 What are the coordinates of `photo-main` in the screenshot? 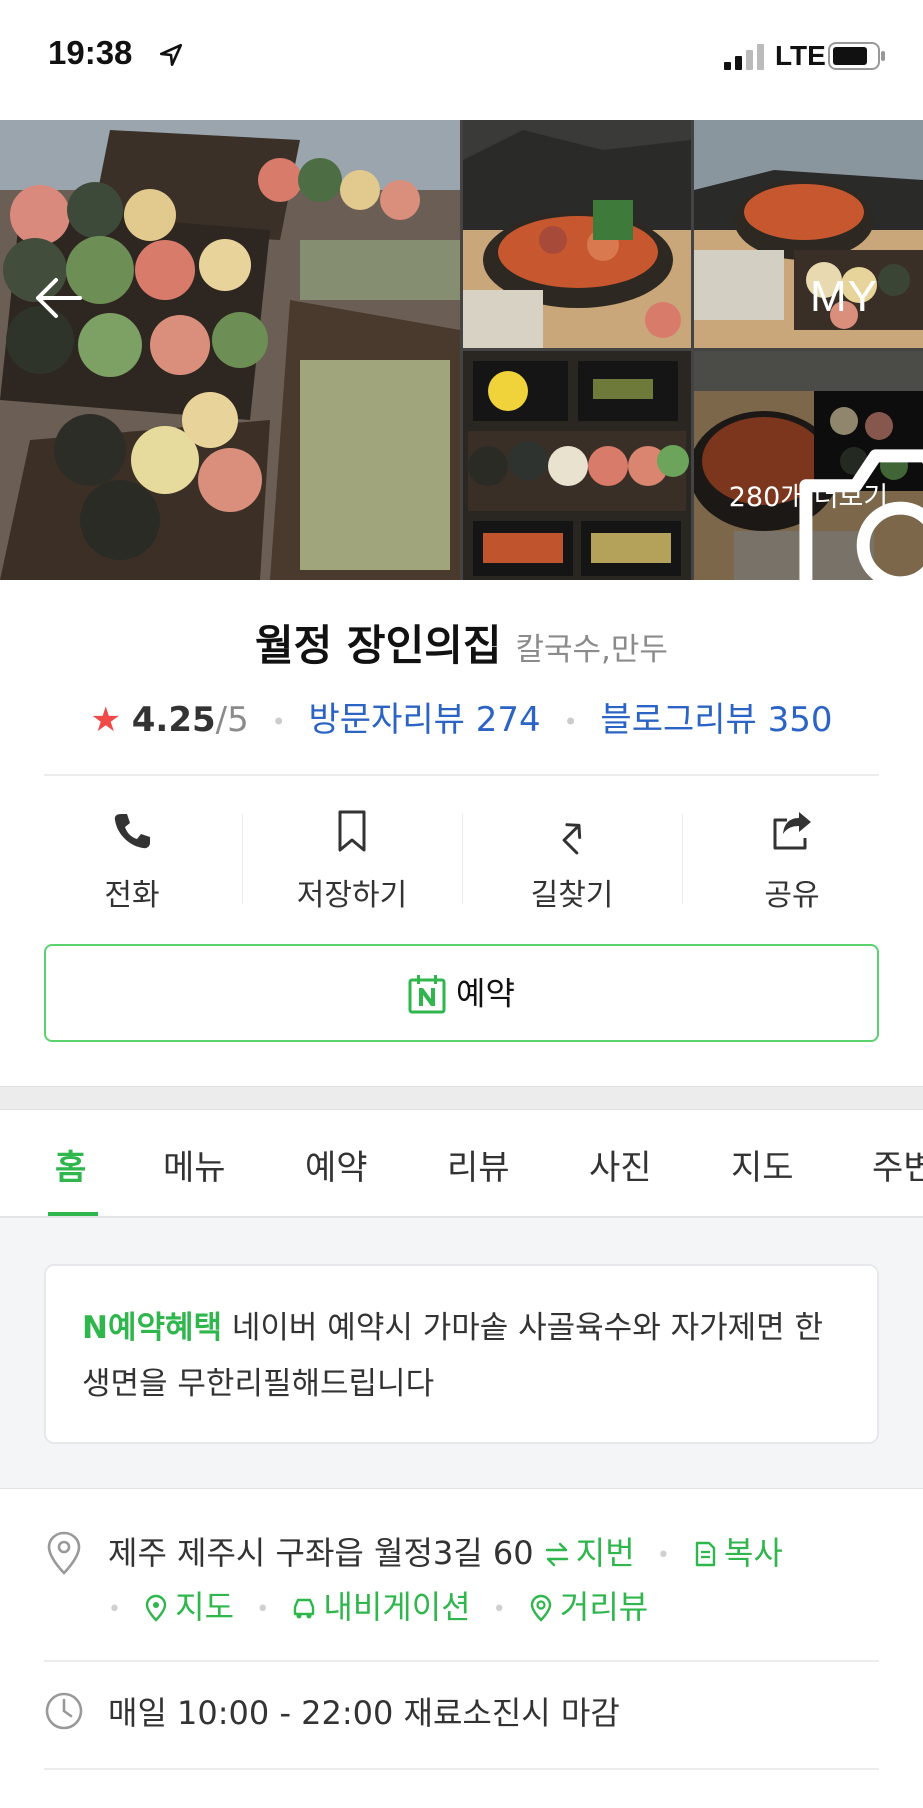 It's located at (230, 350).